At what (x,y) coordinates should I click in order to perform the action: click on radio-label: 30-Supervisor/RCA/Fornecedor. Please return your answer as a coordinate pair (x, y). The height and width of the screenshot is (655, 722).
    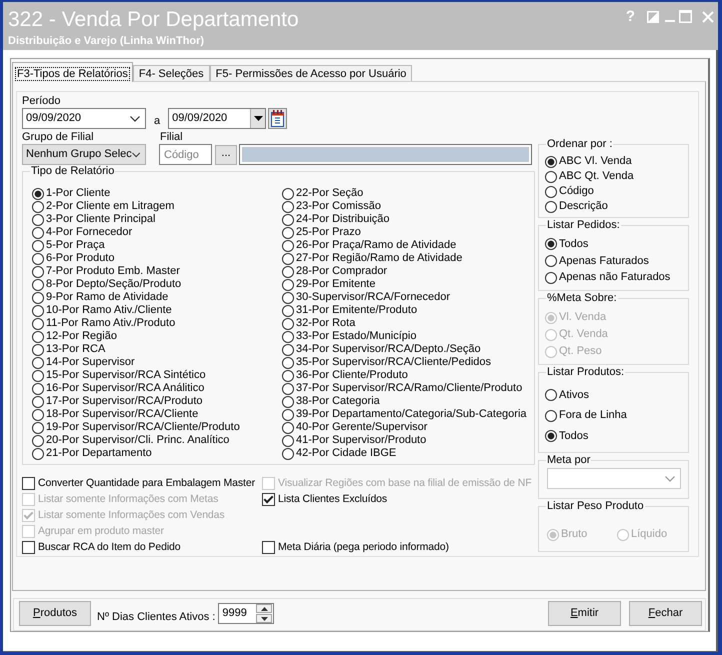
    Looking at the image, I should click on (373, 297).